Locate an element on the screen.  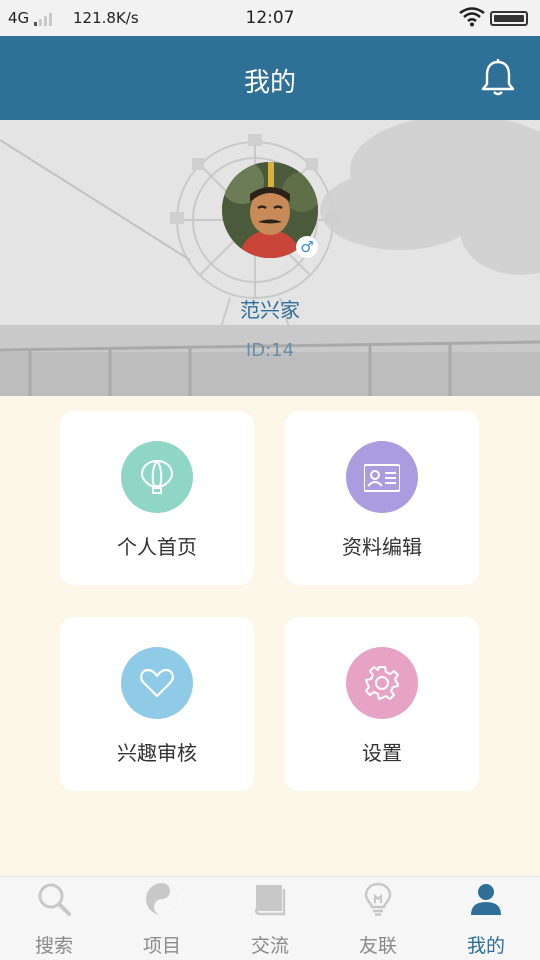
tab-mine-label: 我的 is located at coordinates (485, 946).